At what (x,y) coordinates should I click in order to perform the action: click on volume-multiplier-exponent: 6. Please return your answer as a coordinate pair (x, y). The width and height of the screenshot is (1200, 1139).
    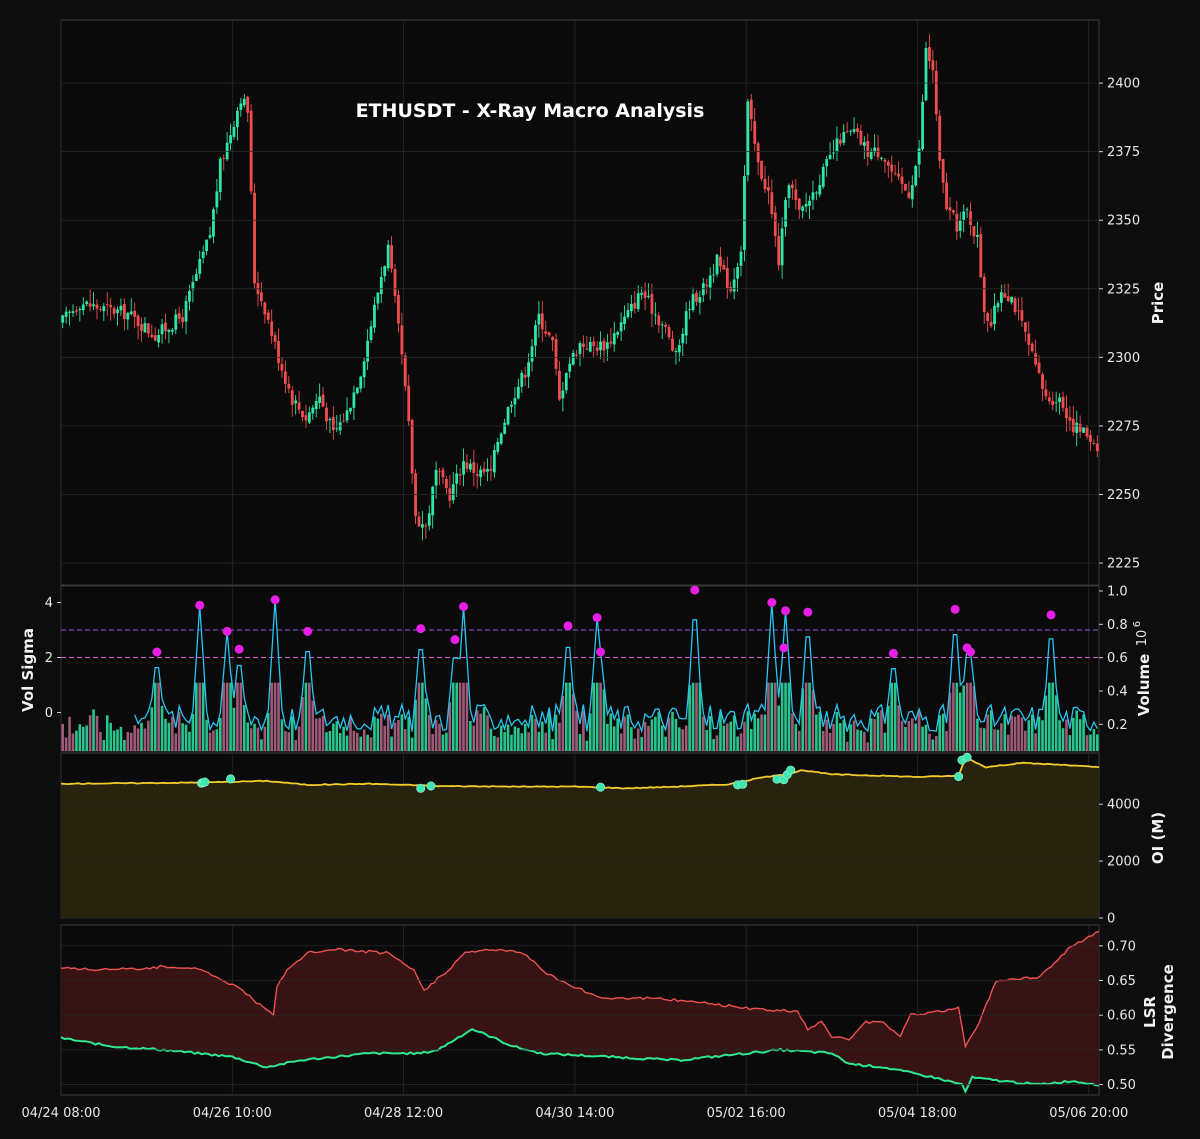
    Looking at the image, I should click on (1137, 624).